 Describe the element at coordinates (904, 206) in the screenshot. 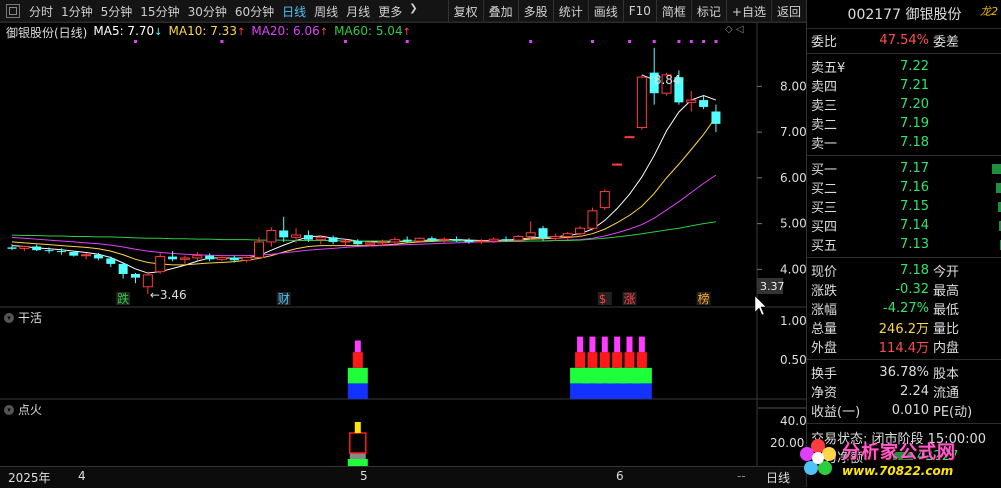

I see `order-row: 买三 7.15` at that location.